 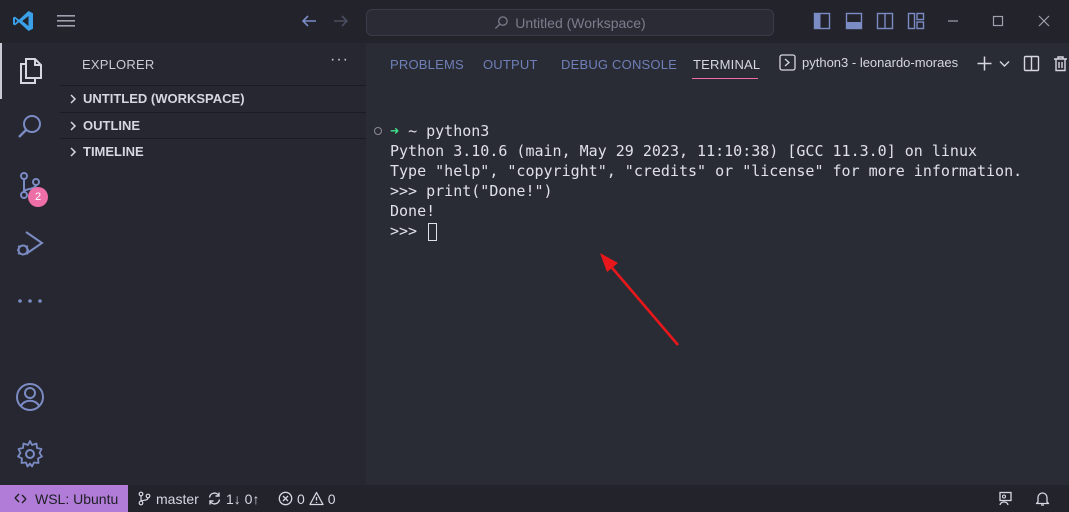 What do you see at coordinates (854, 21) in the screenshot?
I see `toggle-panel-icon` at bounding box center [854, 21].